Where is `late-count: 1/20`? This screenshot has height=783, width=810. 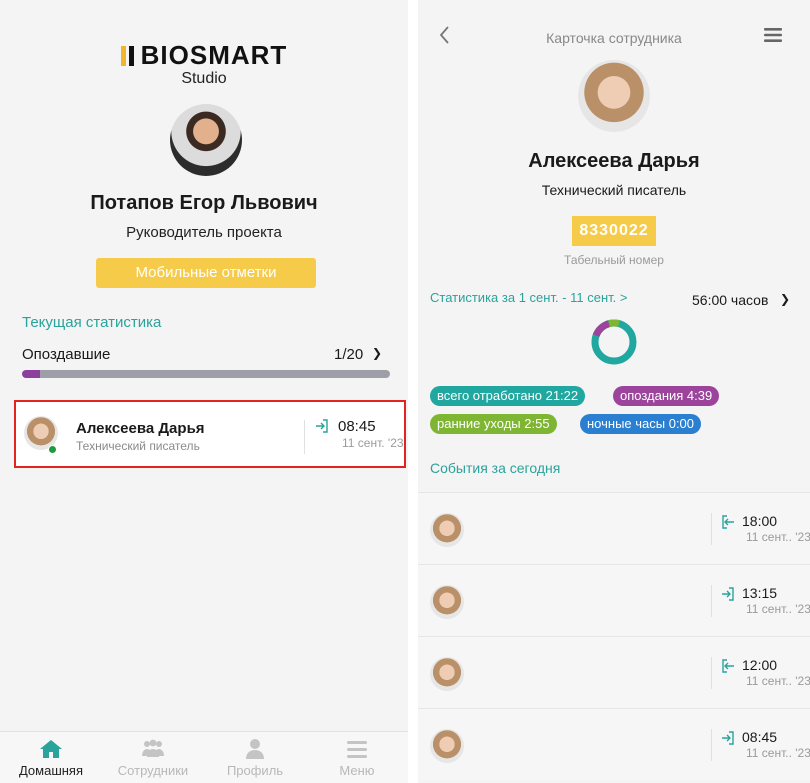
late-count: 1/20 is located at coordinates (349, 354).